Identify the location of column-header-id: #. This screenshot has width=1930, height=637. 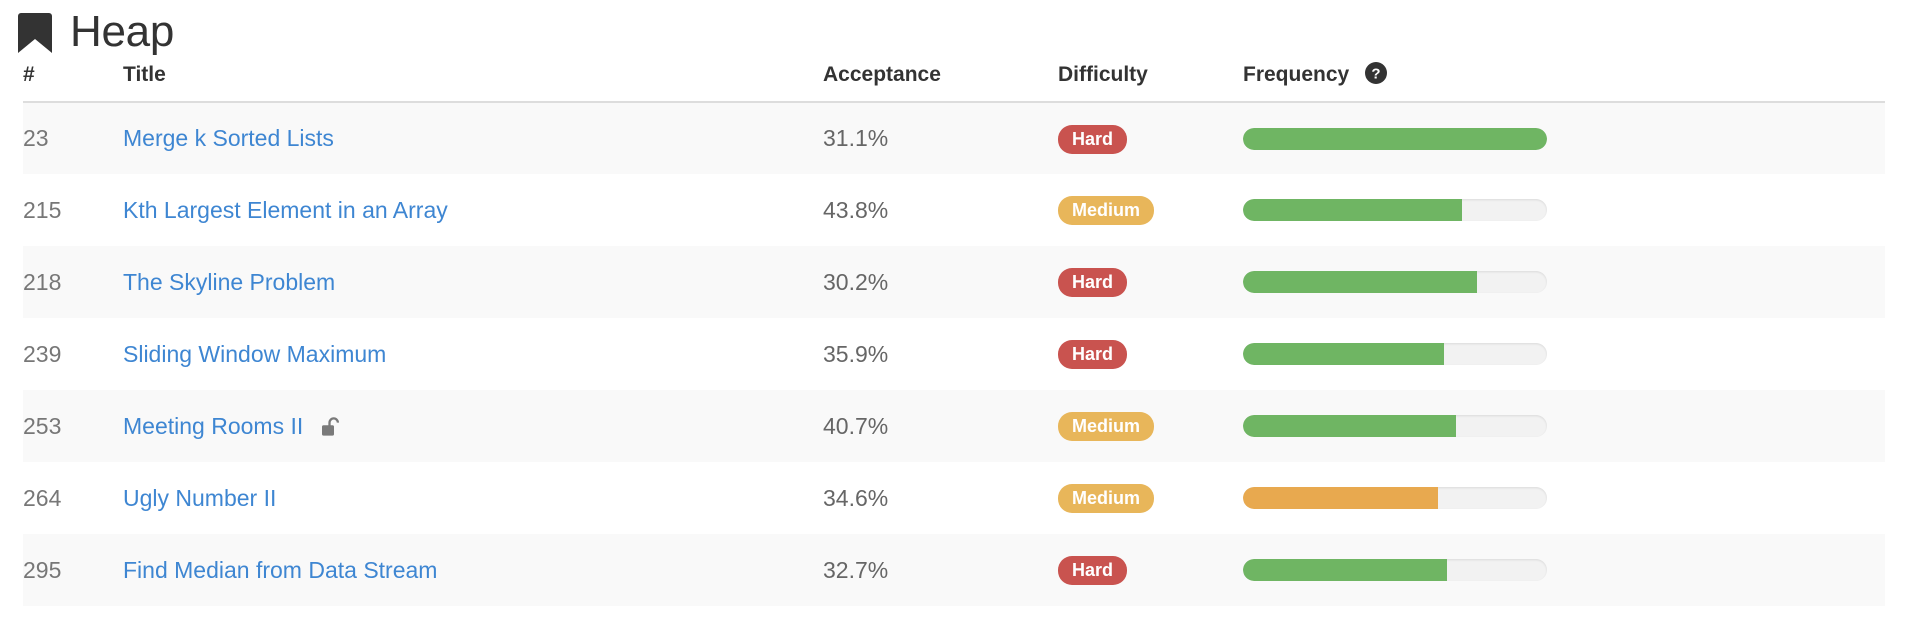
(73, 79).